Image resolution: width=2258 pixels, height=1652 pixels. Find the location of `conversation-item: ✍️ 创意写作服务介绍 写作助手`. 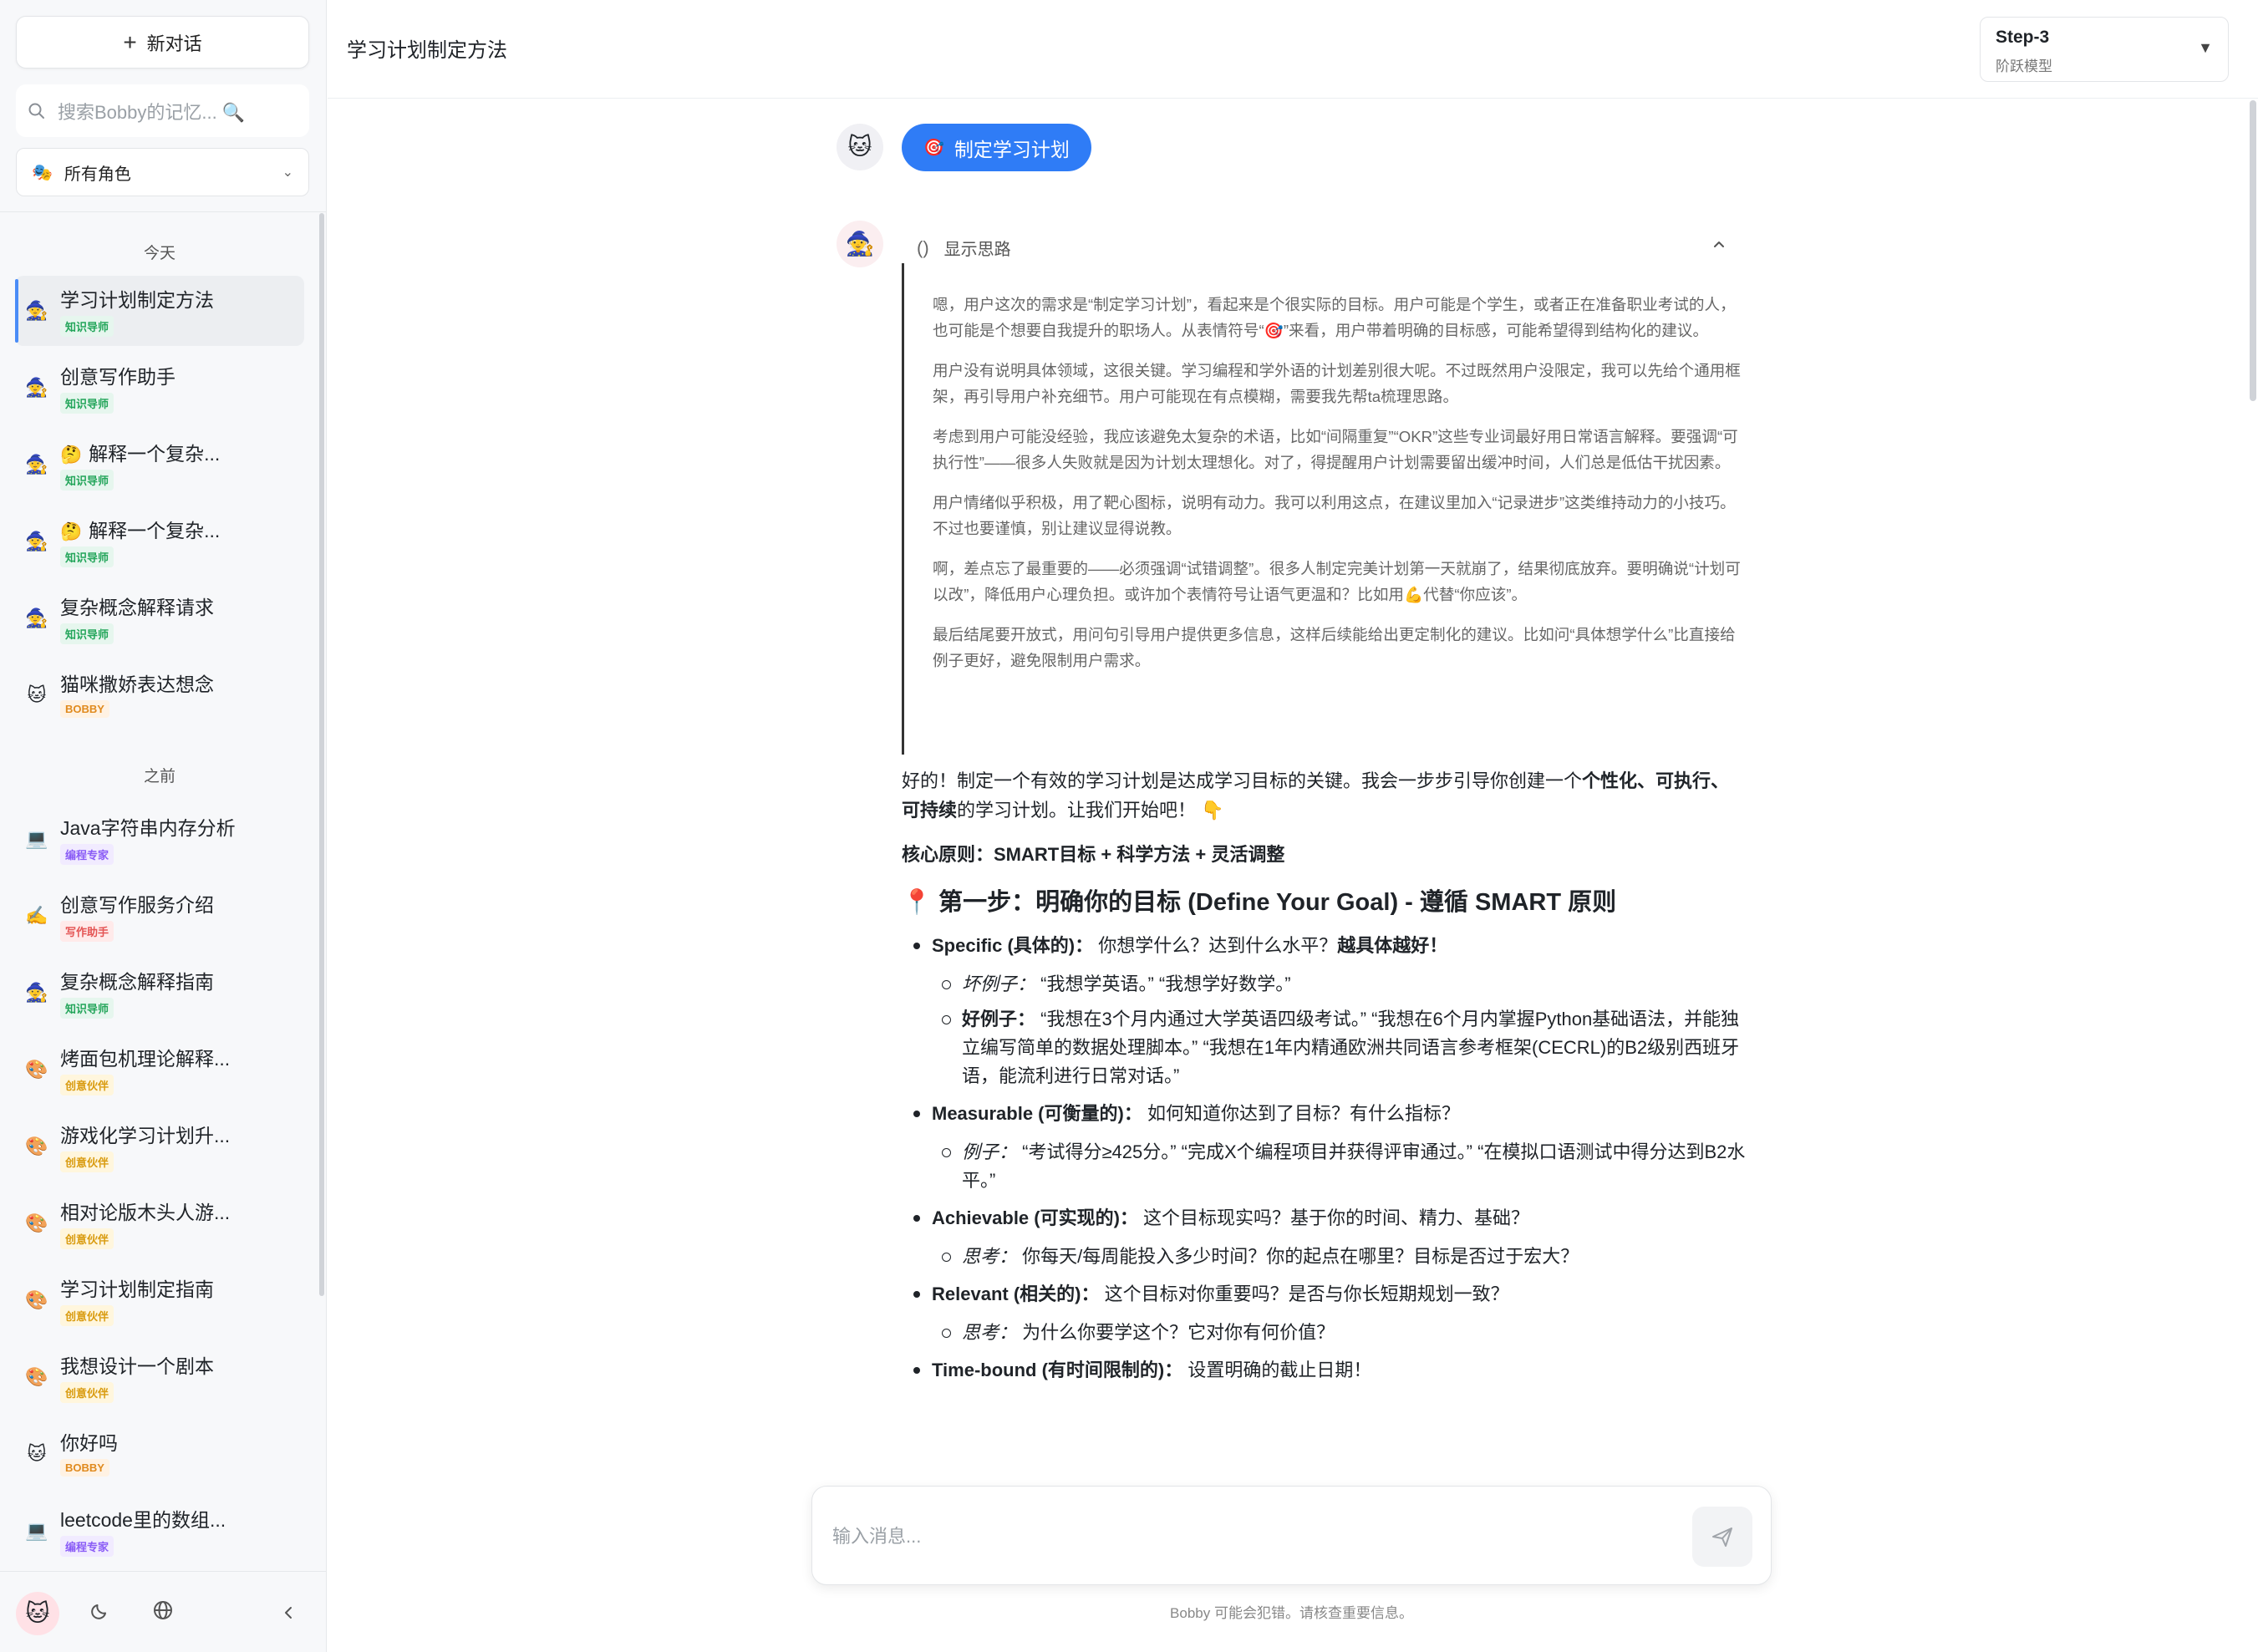

conversation-item: ✍️ 创意写作服务介绍 写作助手 is located at coordinates (159, 916).